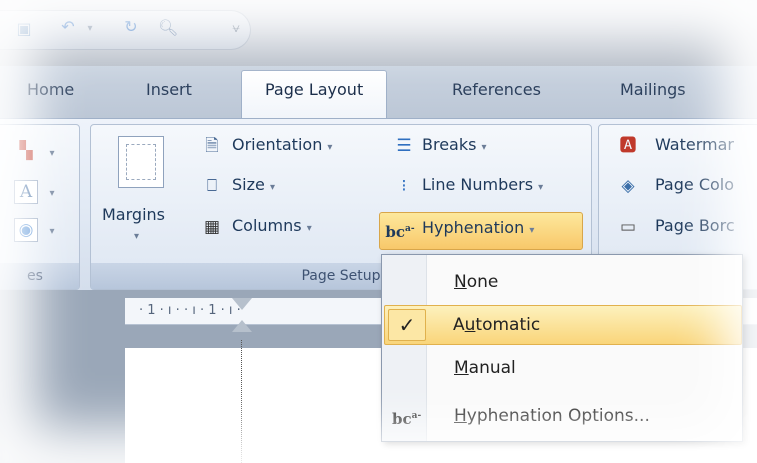 Image resolution: width=757 pixels, height=463 pixels. Describe the element at coordinates (68, 27) in the screenshot. I see `undo-icon: ↶` at that location.